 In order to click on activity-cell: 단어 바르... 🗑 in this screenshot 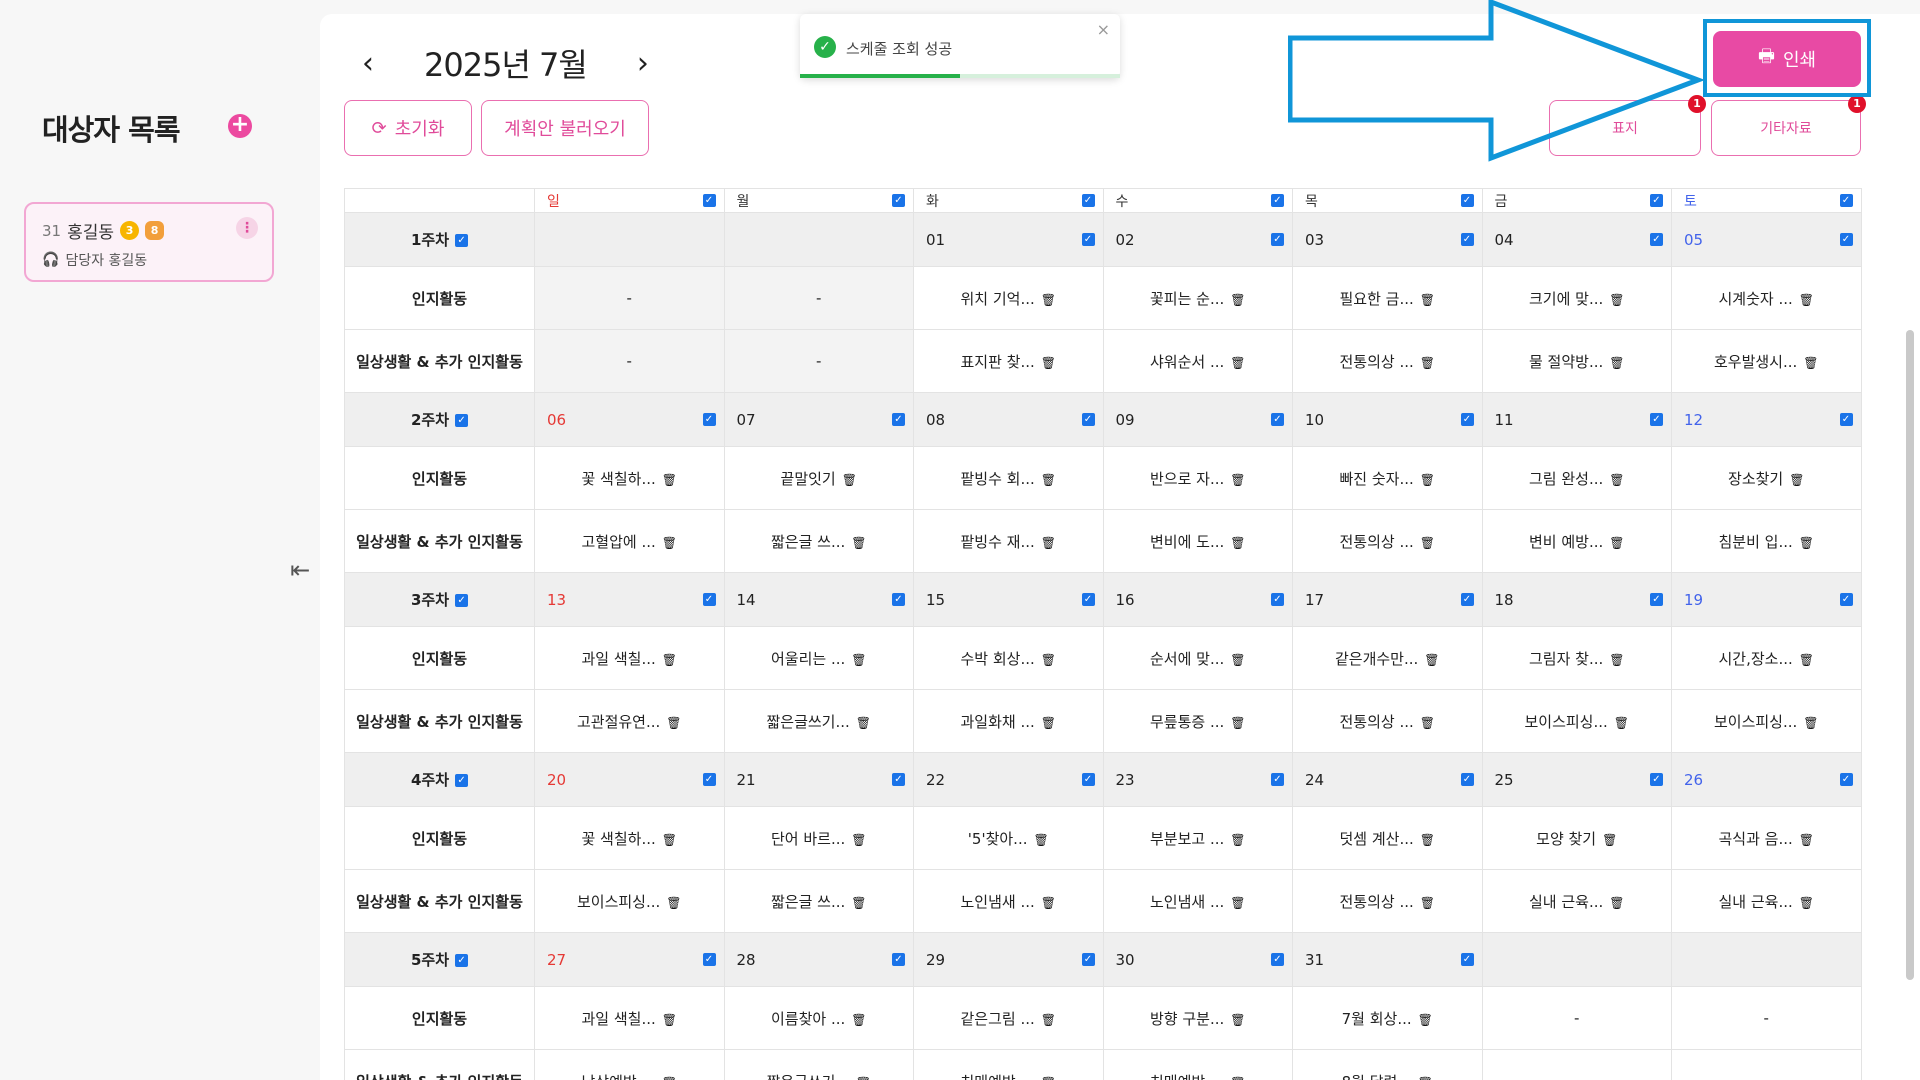, I will do `click(818, 838)`.